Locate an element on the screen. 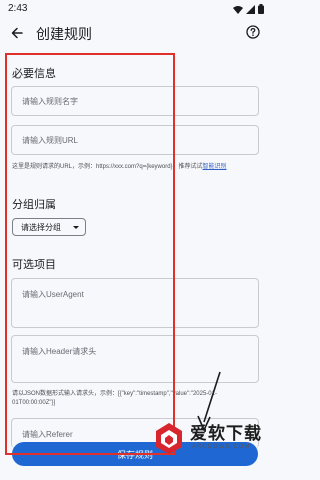  status-icons is located at coordinates (248, 9).